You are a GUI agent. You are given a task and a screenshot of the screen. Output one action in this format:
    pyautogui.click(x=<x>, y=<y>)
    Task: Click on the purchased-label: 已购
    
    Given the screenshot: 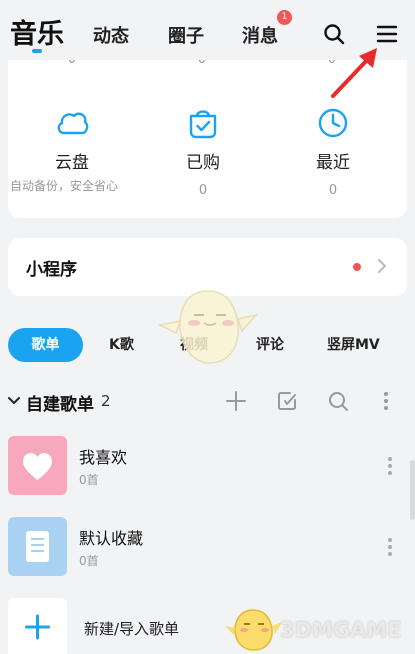 What is the action you would take?
    pyautogui.click(x=203, y=163)
    